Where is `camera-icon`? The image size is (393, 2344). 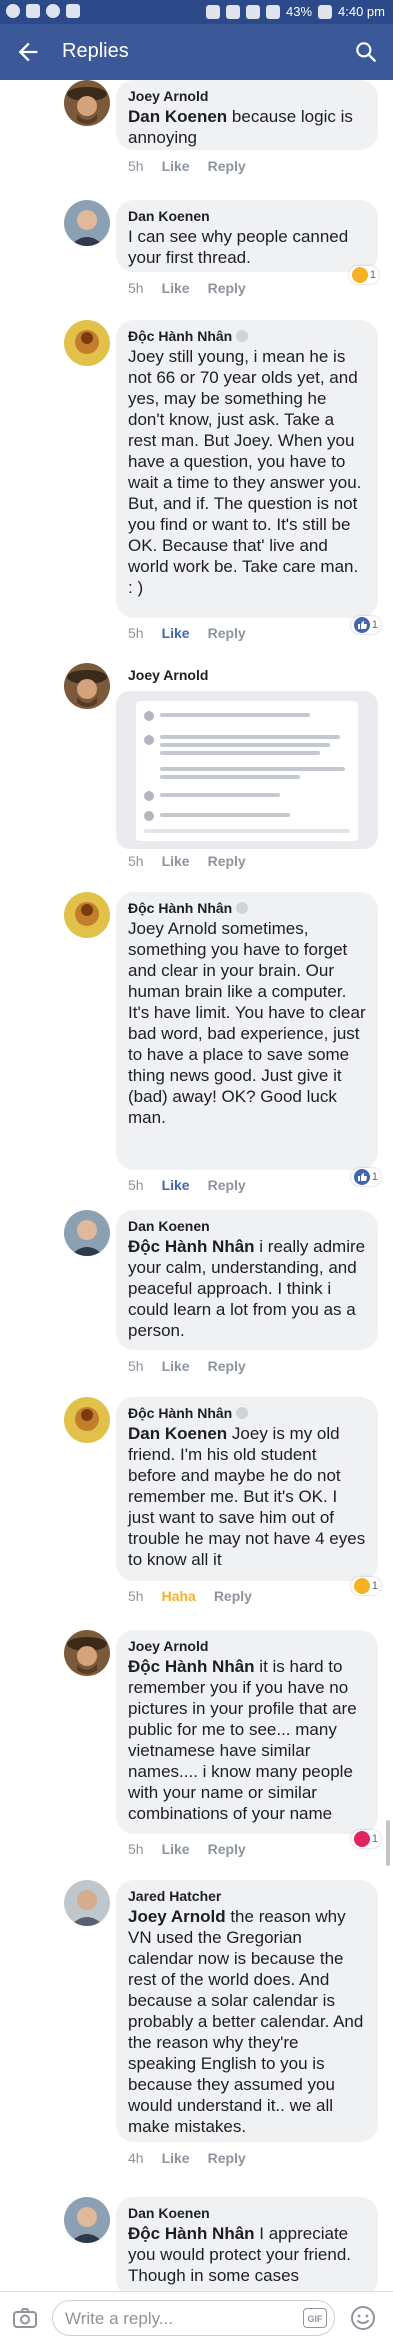
camera-icon is located at coordinates (25, 2318).